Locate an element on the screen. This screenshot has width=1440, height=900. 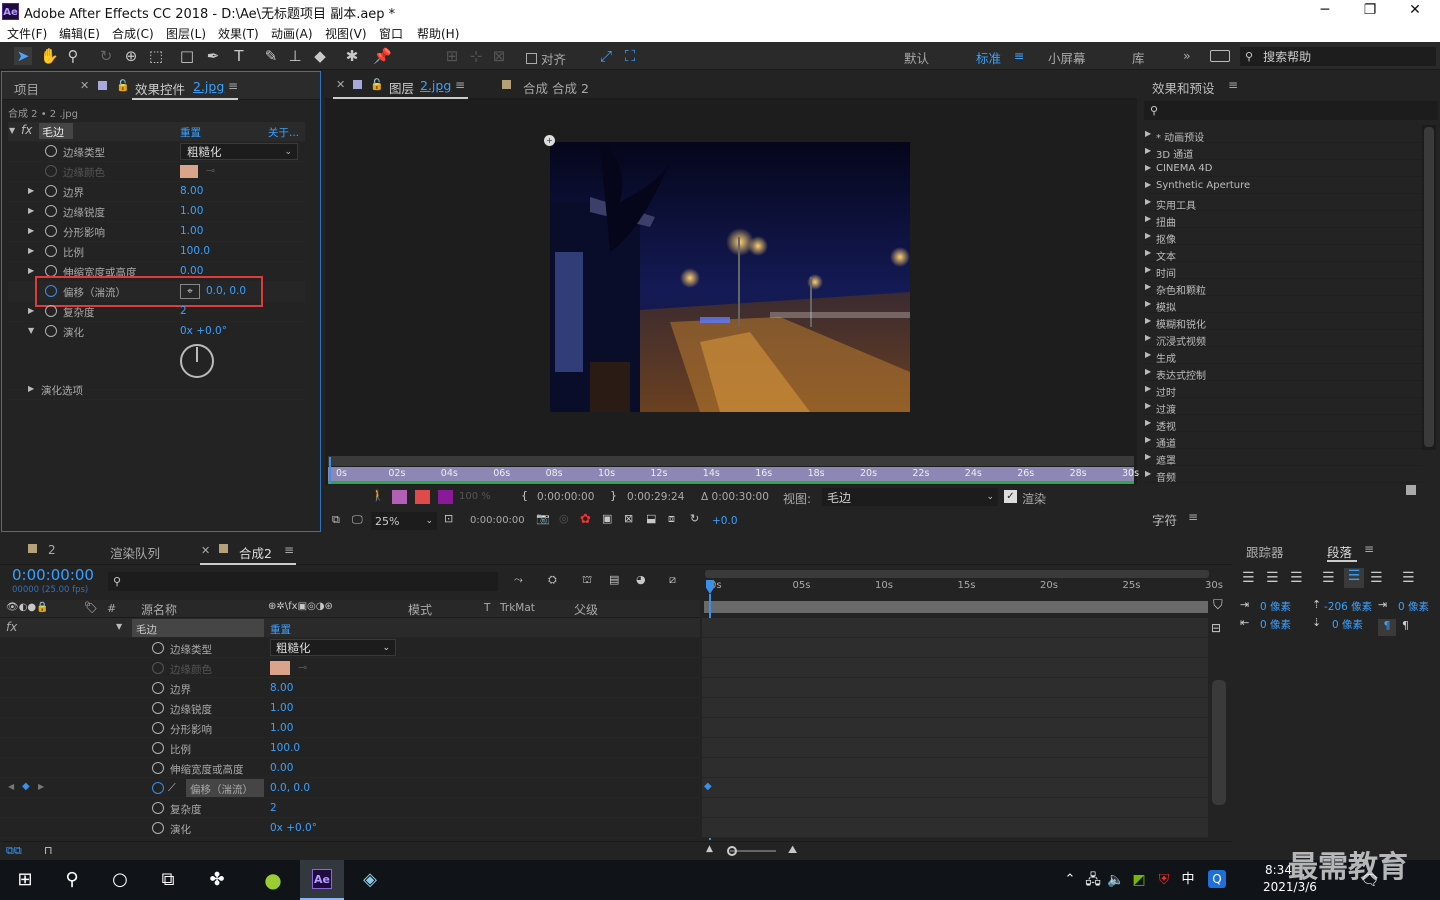
set-out-icon: } is located at coordinates (613, 495).